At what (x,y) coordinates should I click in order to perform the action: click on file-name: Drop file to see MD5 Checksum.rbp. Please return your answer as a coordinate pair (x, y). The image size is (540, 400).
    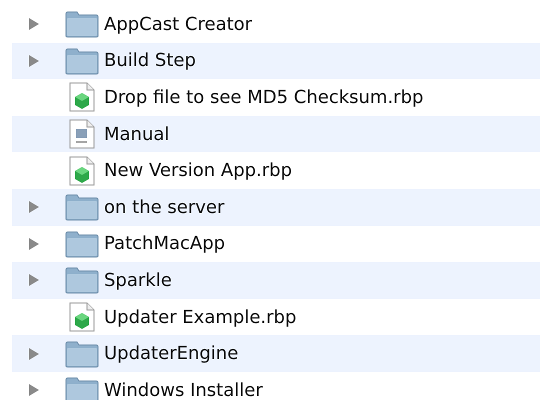
    Looking at the image, I should click on (264, 97).